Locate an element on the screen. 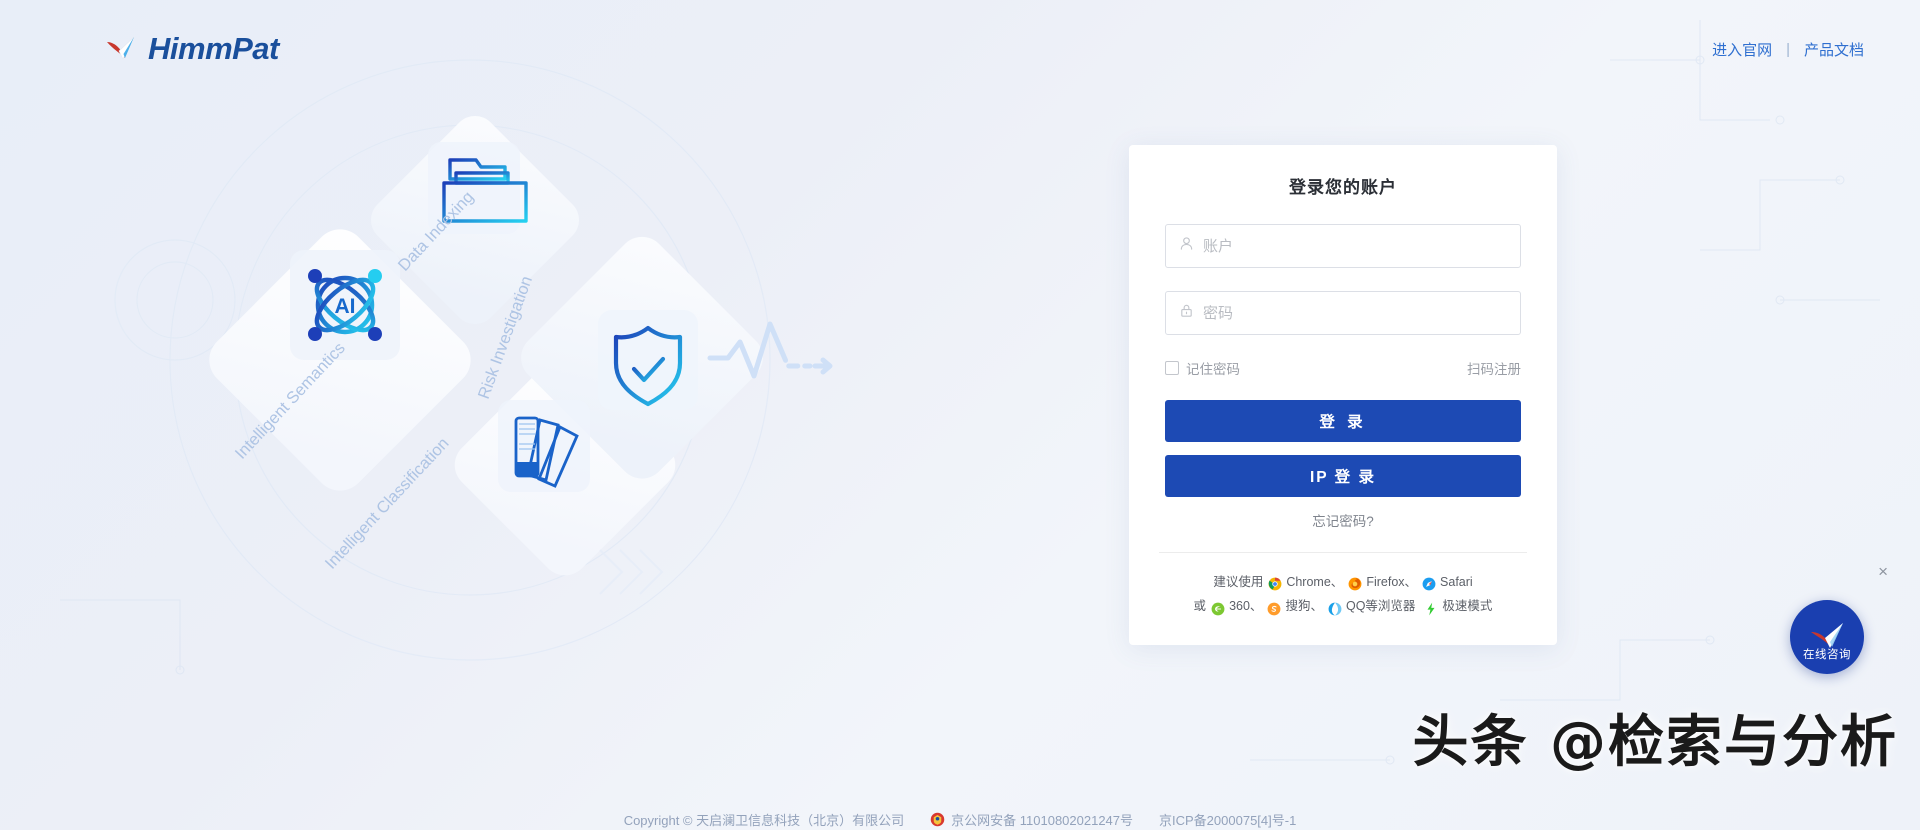  firefox-icon is located at coordinates (1355, 583).